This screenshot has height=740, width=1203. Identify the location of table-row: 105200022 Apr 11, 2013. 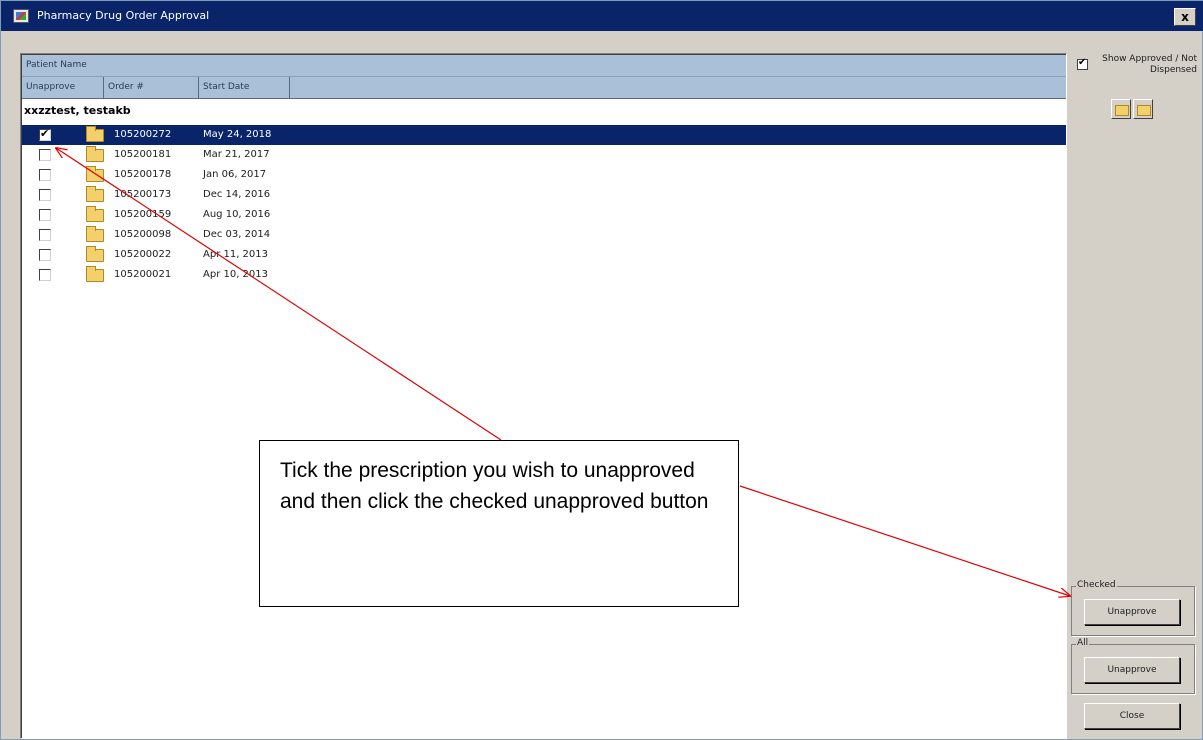
(544, 255).